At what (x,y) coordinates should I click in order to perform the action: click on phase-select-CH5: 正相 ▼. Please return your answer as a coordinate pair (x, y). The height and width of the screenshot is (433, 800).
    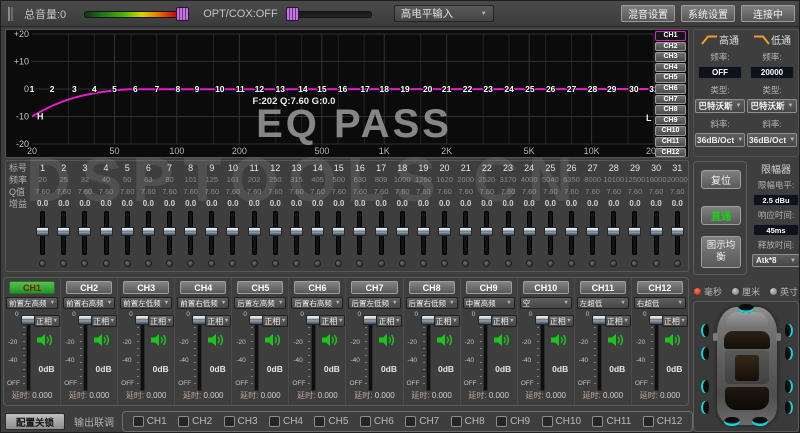
    Looking at the image, I should click on (275, 321).